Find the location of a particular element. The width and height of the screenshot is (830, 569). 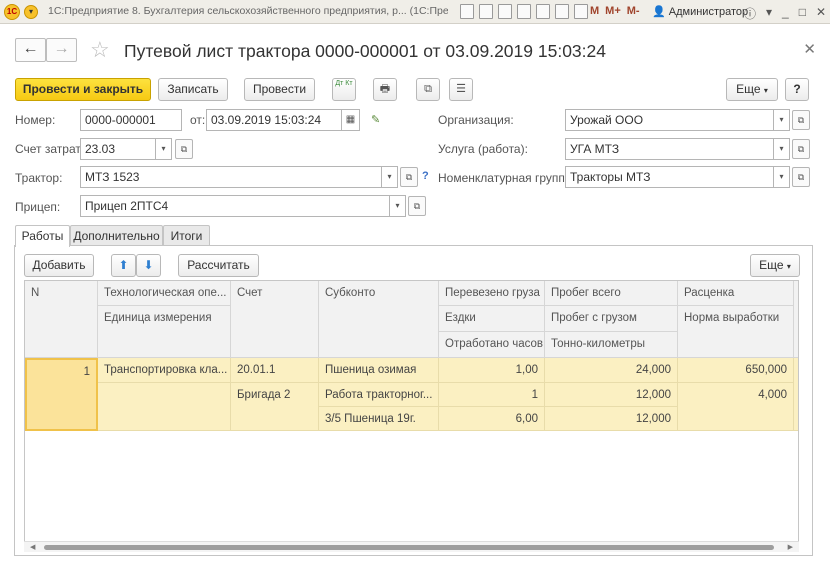

calendar-icon is located at coordinates (581, 11).